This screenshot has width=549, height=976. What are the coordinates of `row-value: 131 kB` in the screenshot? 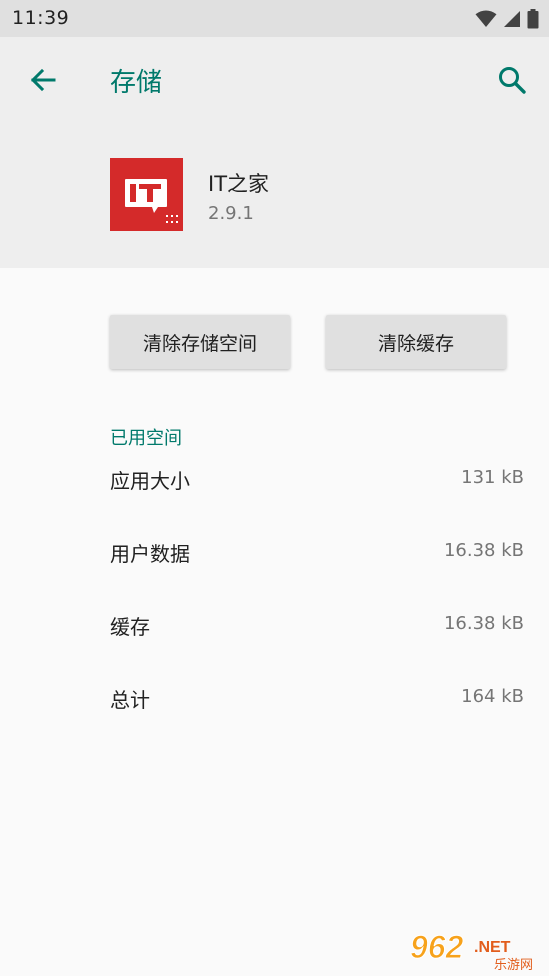 It's located at (492, 477).